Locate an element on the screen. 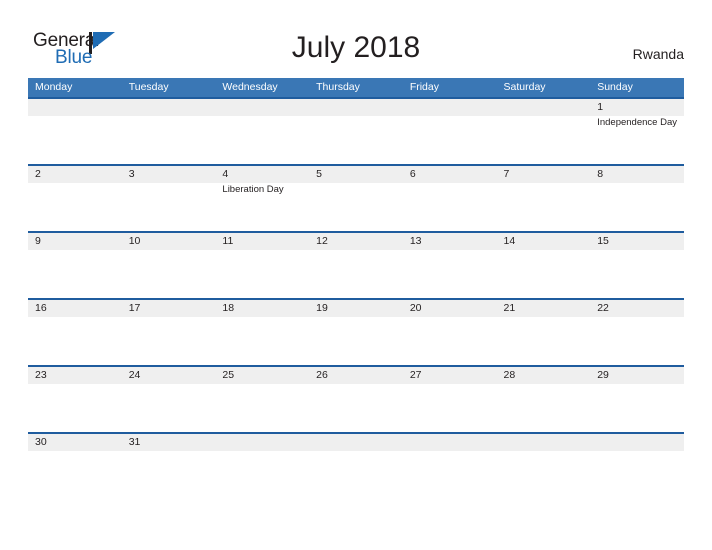 The image size is (712, 550). week-cells: 2 3 4 Liberation Day 5 6 7 8 is located at coordinates (356, 199).